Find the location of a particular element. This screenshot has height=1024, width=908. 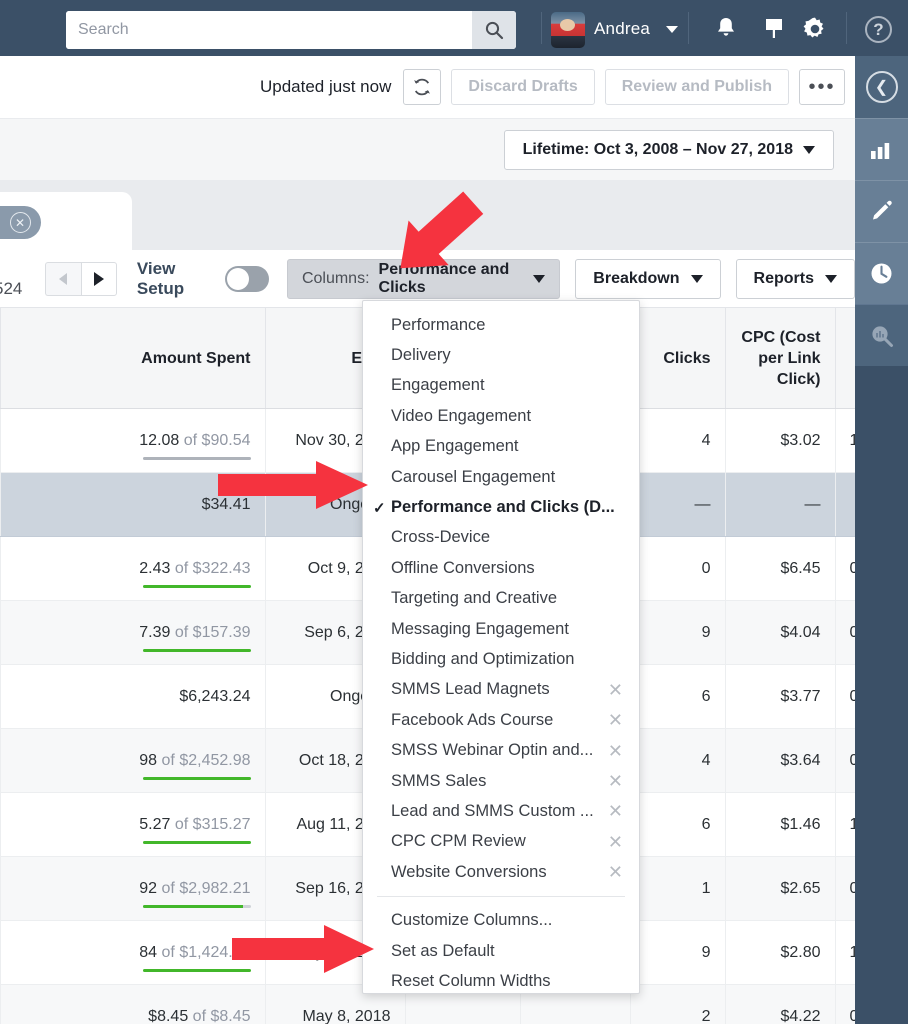

search-box is located at coordinates (291, 30).